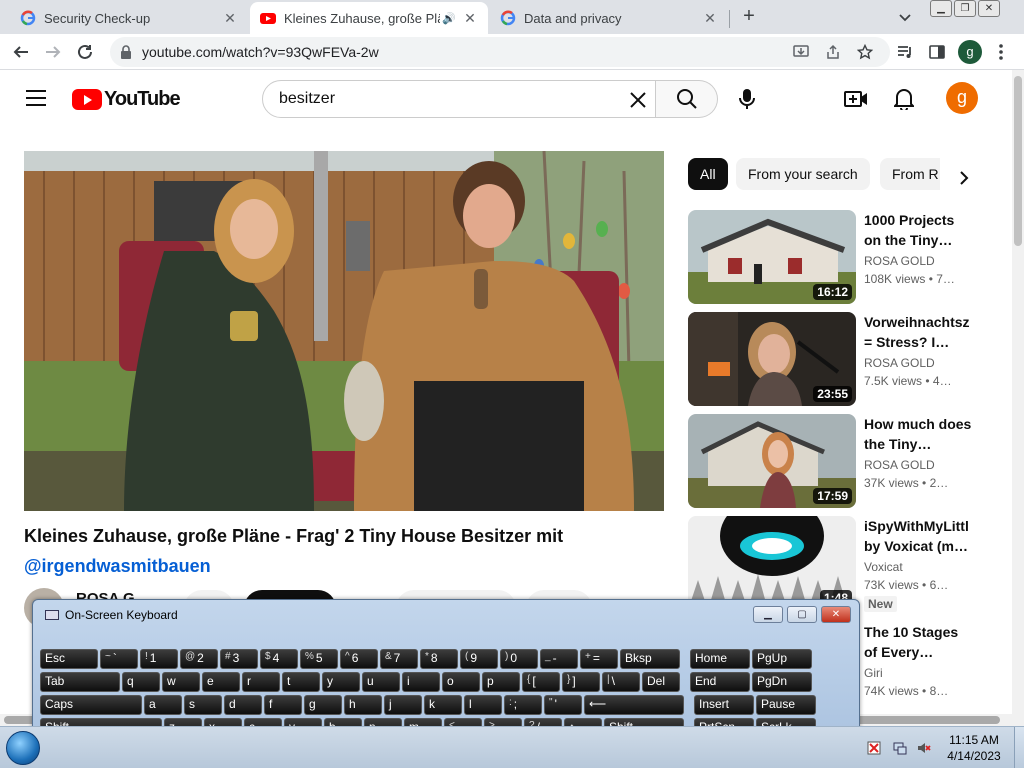 The image size is (1024, 768). What do you see at coordinates (1018, 161) in the screenshot?
I see `scrollbar-thumb` at bounding box center [1018, 161].